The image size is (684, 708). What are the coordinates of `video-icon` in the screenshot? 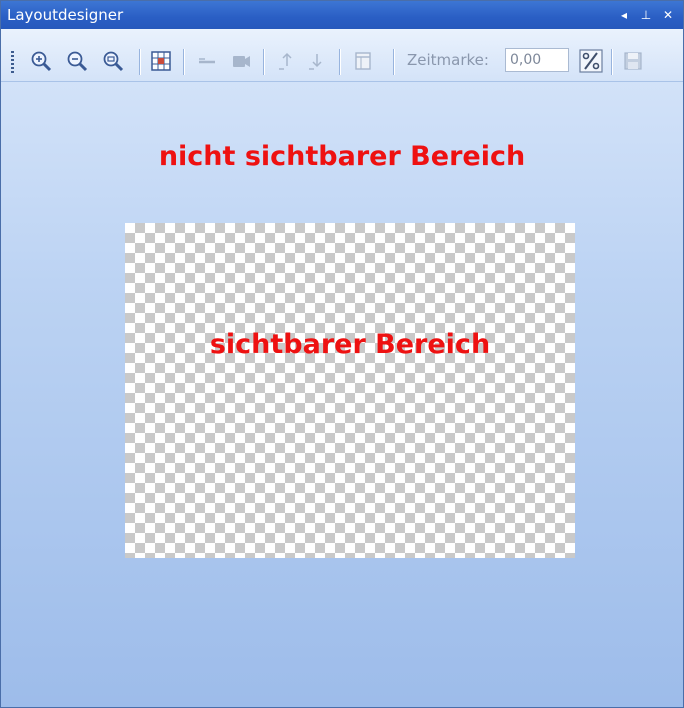 It's located at (241, 61).